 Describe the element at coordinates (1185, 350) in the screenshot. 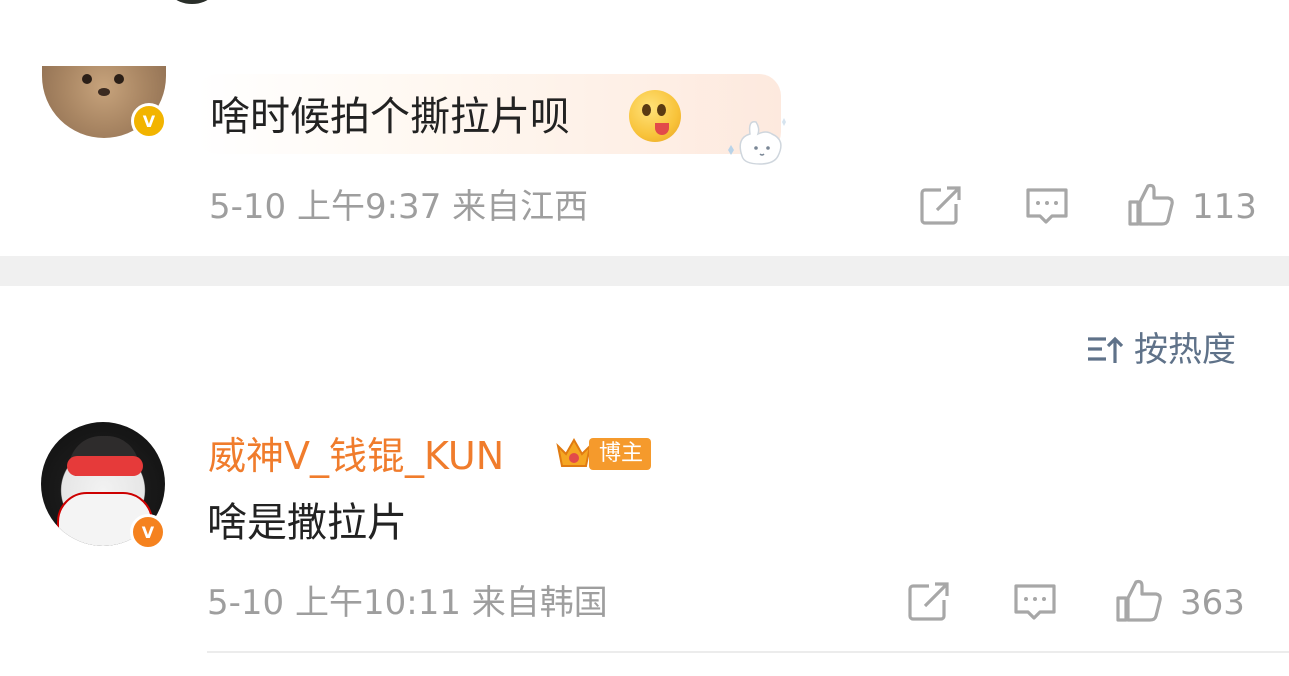

I see `sort-label: 按热度` at that location.